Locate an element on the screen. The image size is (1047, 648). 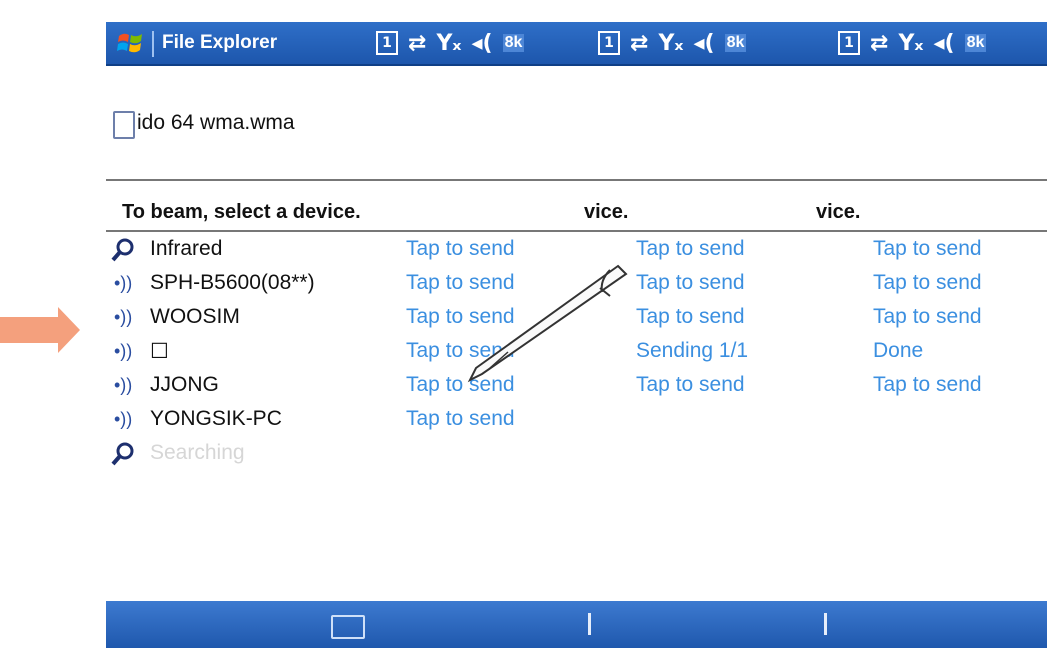
title-bar-2: 1 ⇄ Yₓ ◂( 8k is located at coordinates (701, 44).